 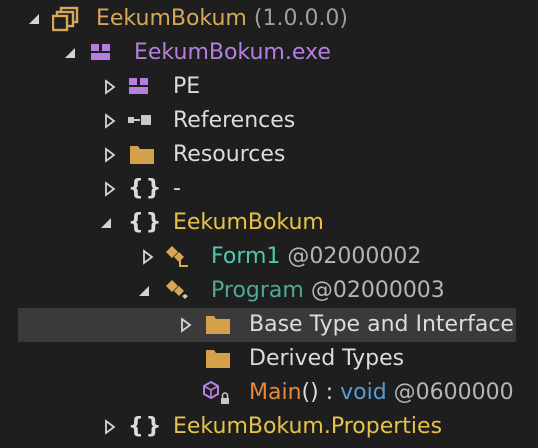 I want to click on static-class-icon, so click(x=177, y=289).